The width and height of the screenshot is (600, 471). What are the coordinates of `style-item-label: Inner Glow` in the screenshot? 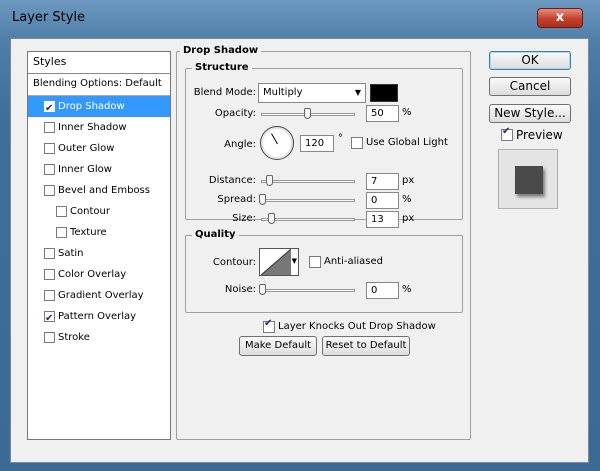 It's located at (85, 169).